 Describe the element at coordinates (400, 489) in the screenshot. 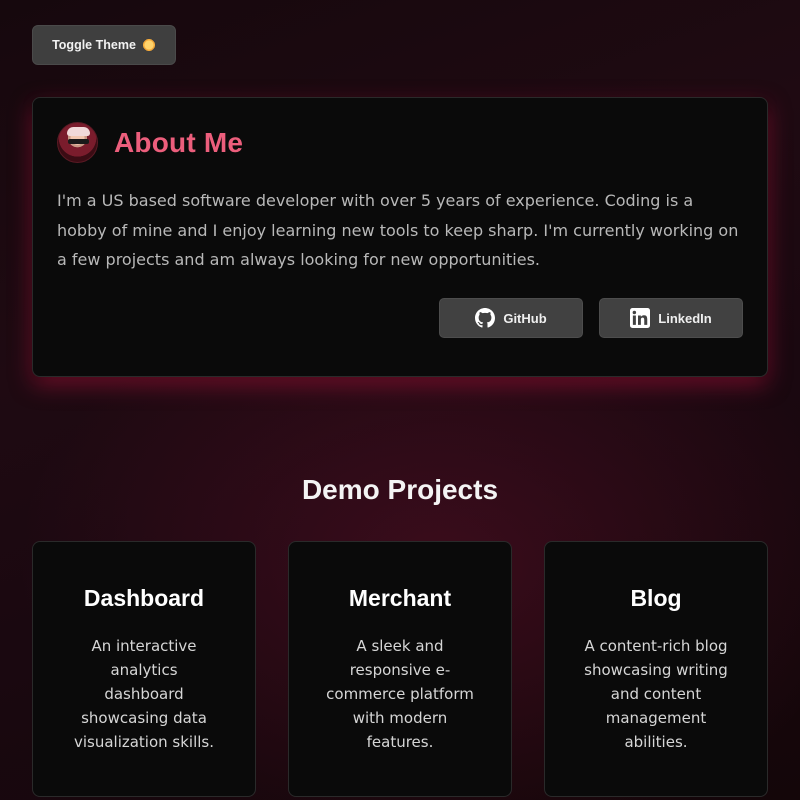

I see `demo-projects-title: Demo Projects` at that location.